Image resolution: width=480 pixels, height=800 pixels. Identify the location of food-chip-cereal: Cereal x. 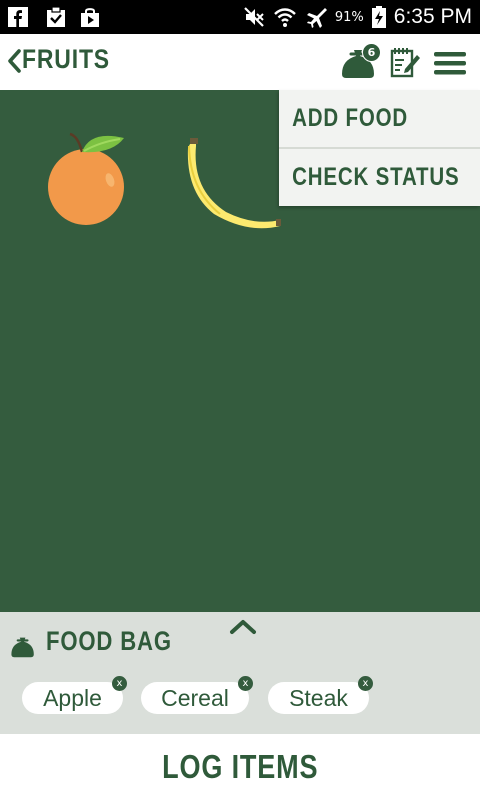
(197, 695).